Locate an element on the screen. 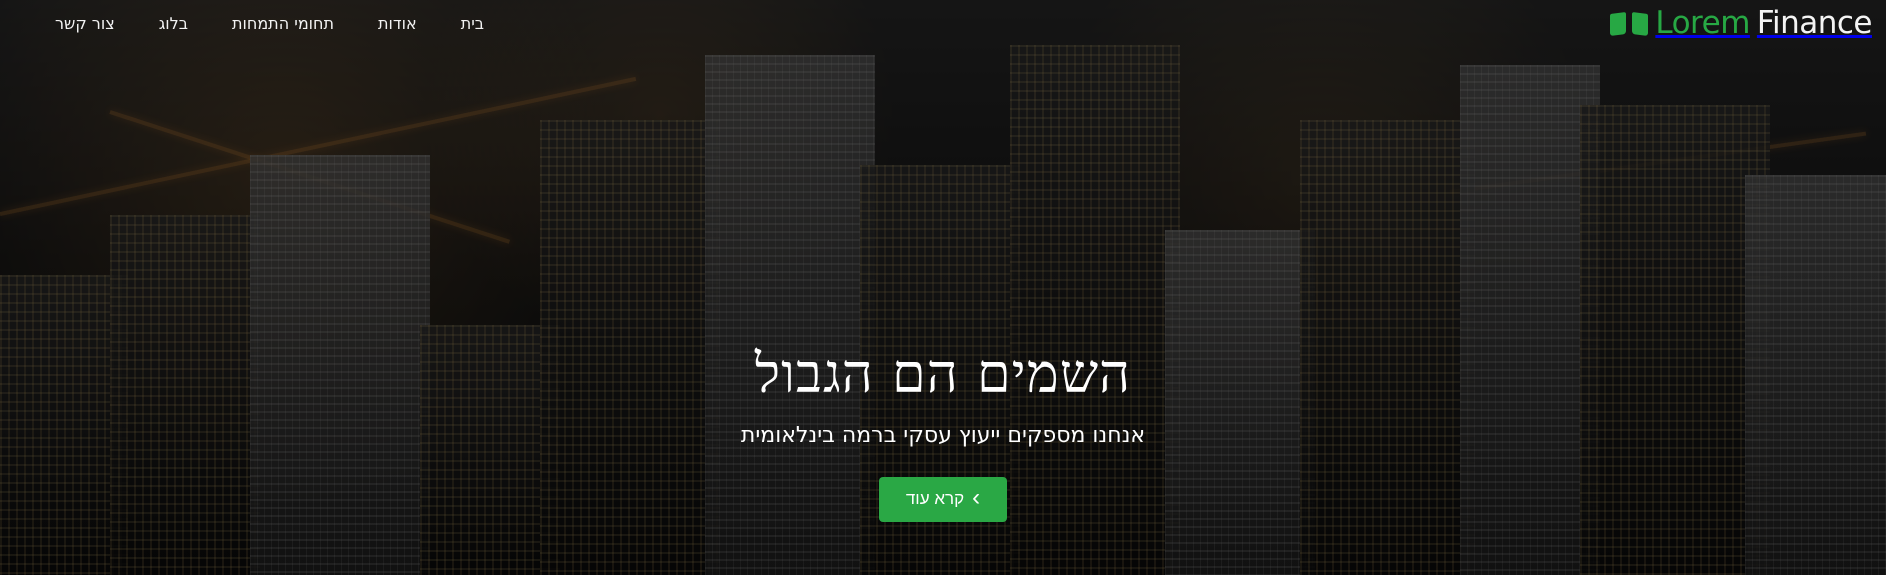  brand-logo: Lorem Finance is located at coordinates (1741, 23).